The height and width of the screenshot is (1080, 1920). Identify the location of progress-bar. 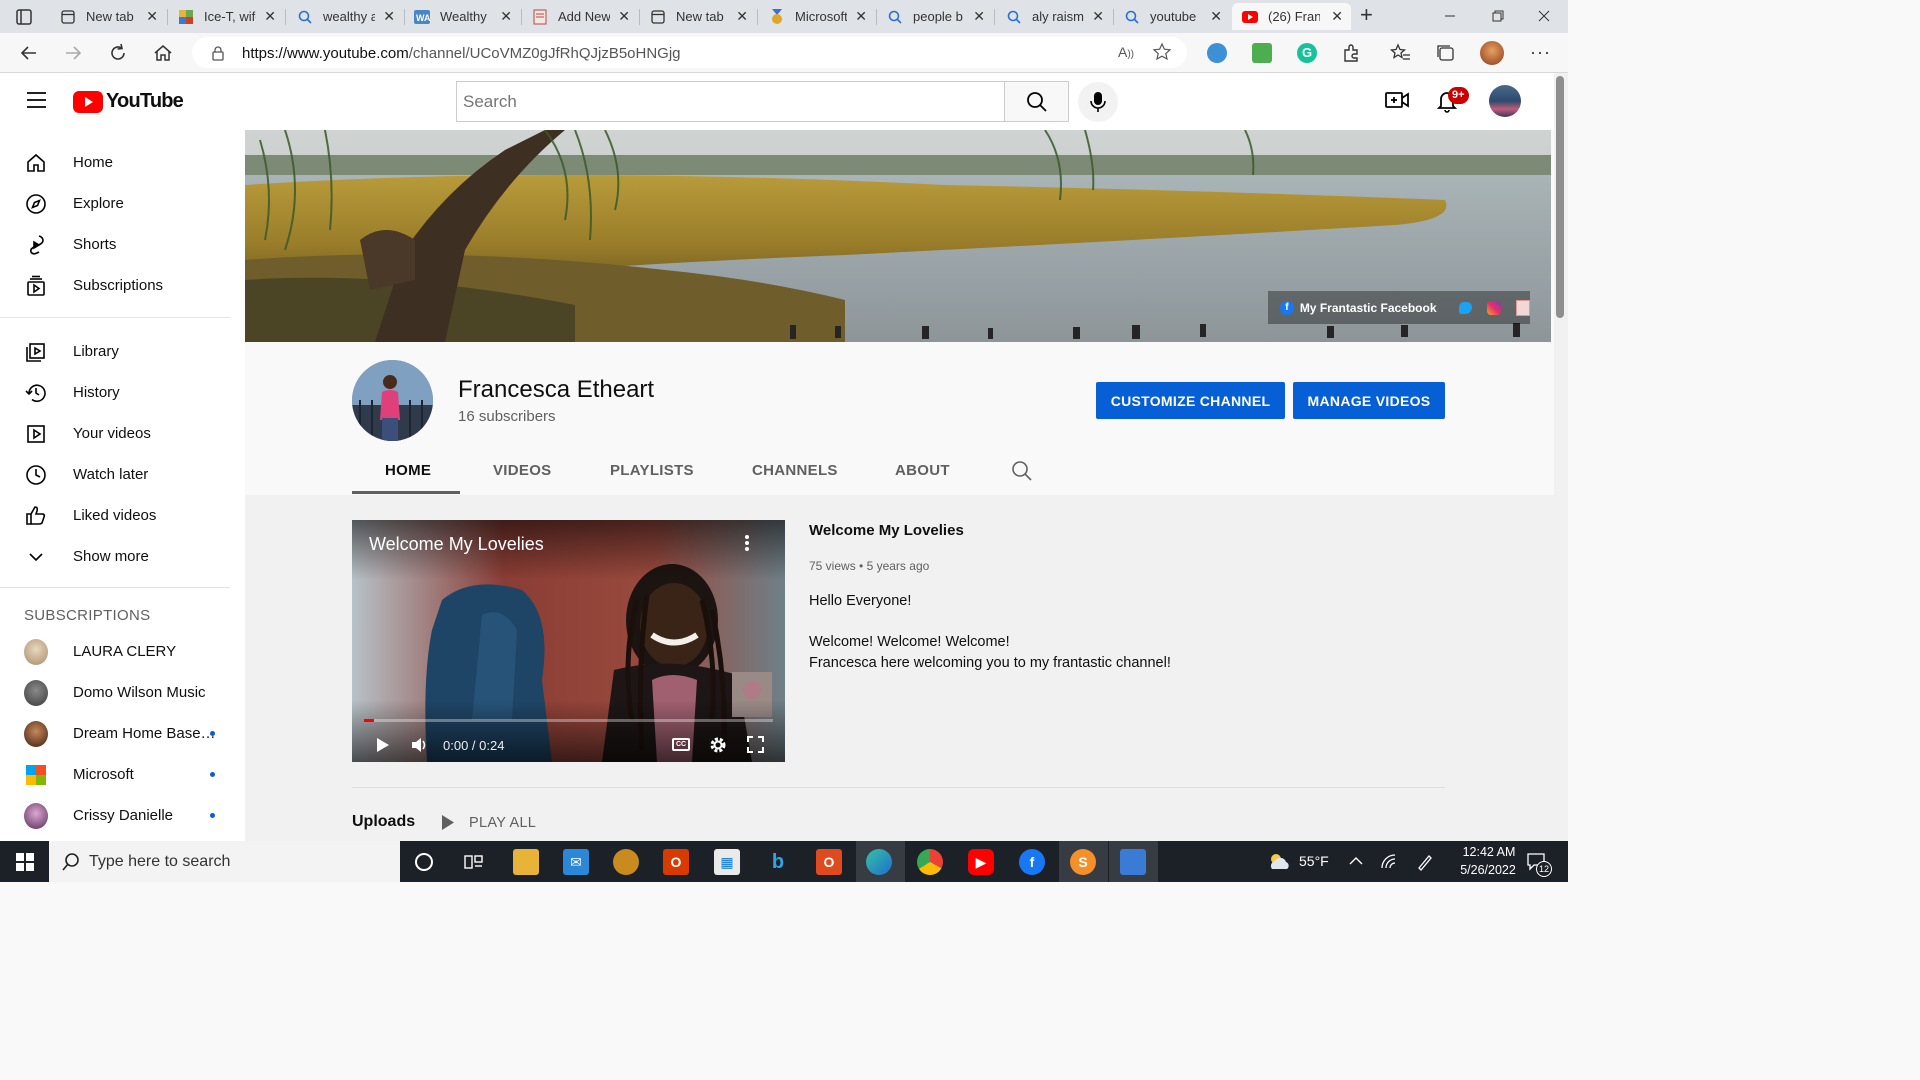
(568, 720).